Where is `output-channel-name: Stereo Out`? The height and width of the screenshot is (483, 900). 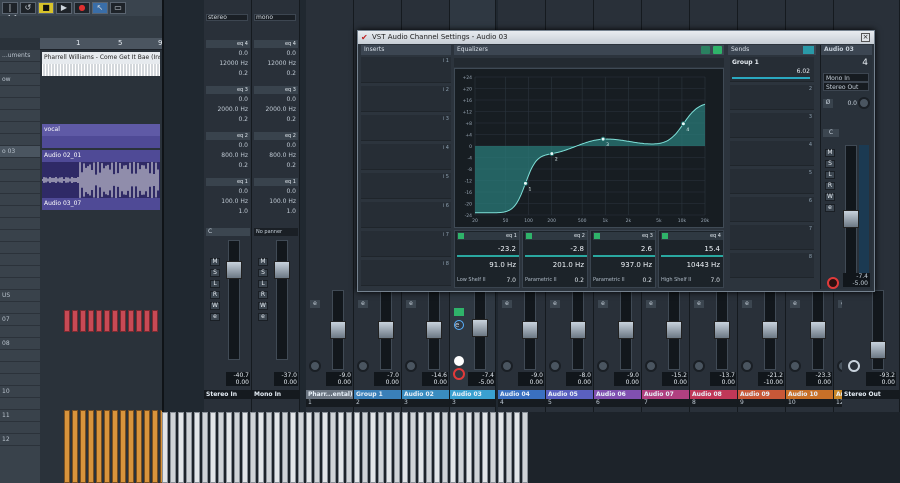
output-channel-name: Stereo Out is located at coordinates (870, 394).